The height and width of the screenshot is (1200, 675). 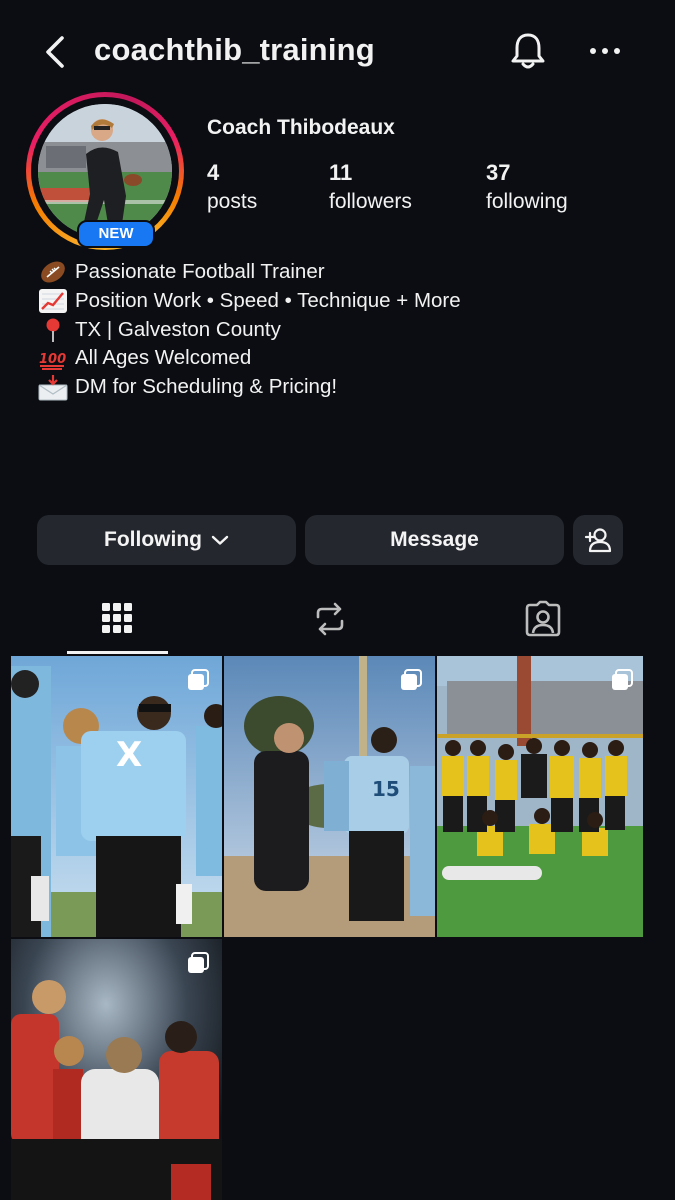 What do you see at coordinates (53, 301) in the screenshot?
I see `chart-increasing-icon` at bounding box center [53, 301].